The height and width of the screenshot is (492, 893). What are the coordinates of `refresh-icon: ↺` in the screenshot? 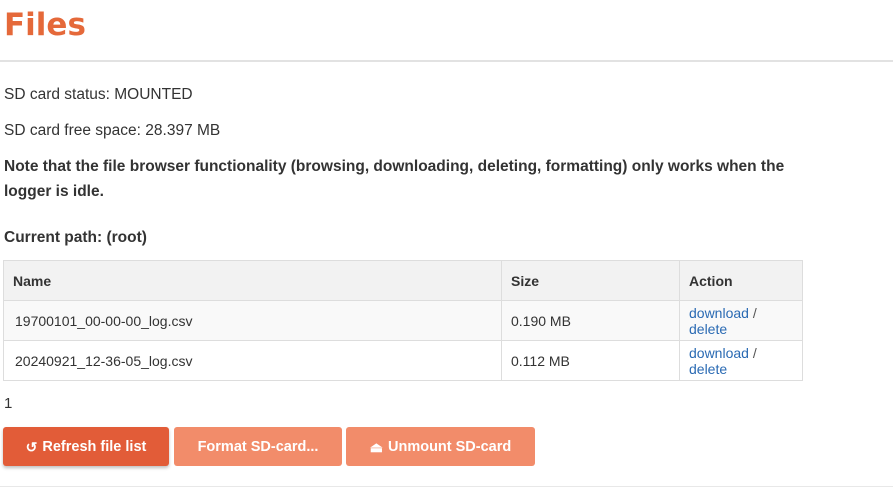 It's located at (31, 446).